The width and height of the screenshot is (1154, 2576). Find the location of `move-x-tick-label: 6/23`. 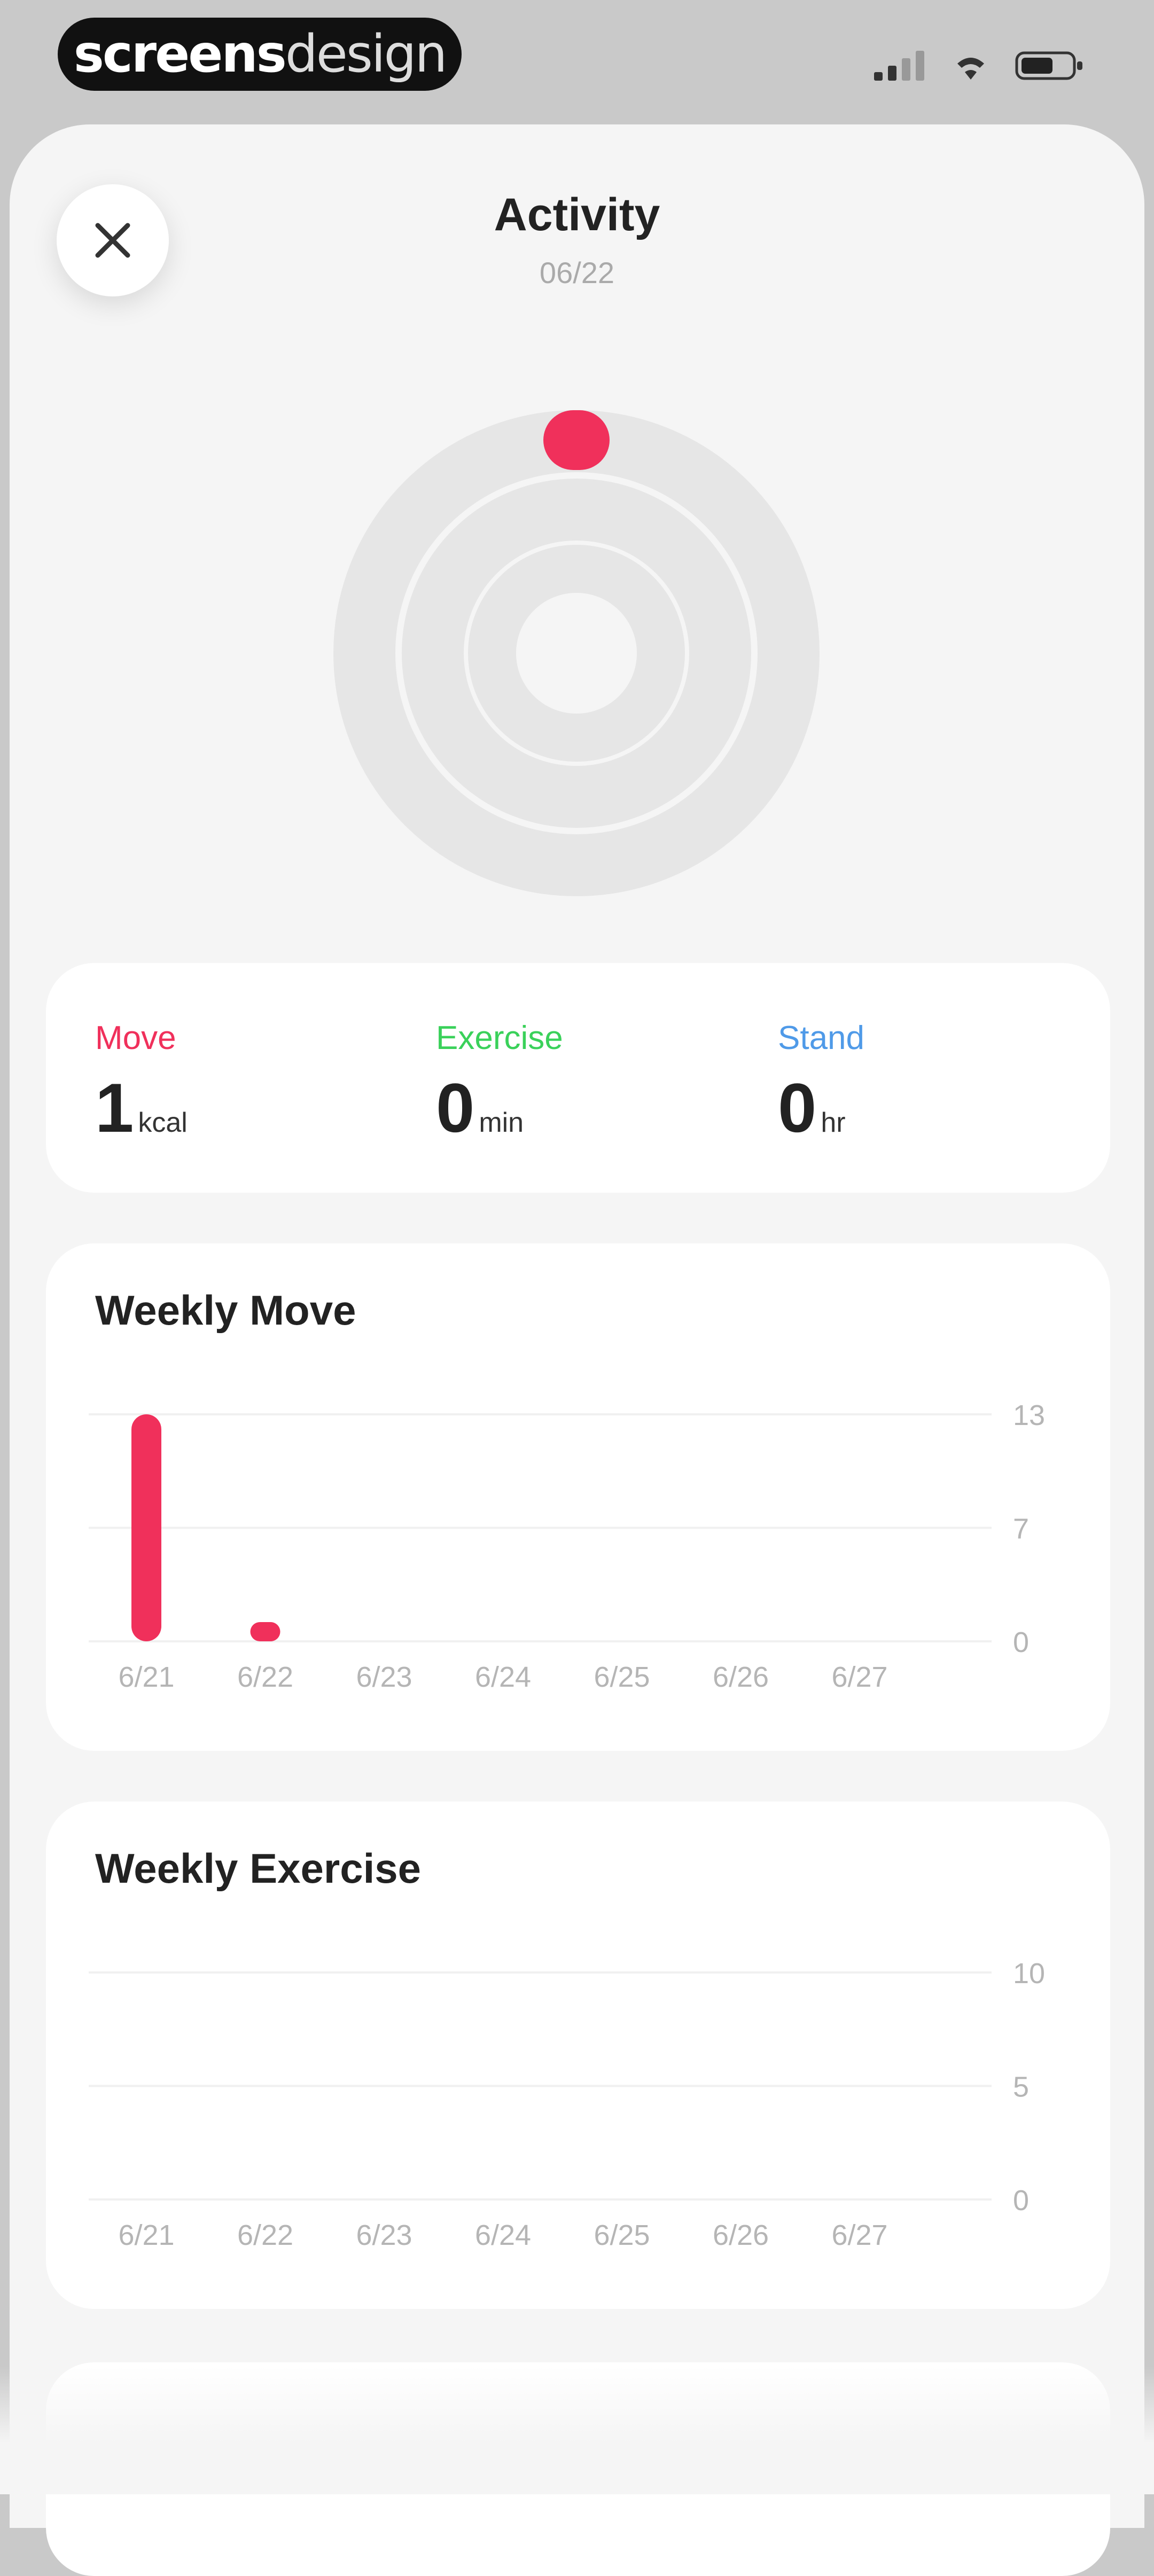

move-x-tick-label: 6/23 is located at coordinates (384, 1677).